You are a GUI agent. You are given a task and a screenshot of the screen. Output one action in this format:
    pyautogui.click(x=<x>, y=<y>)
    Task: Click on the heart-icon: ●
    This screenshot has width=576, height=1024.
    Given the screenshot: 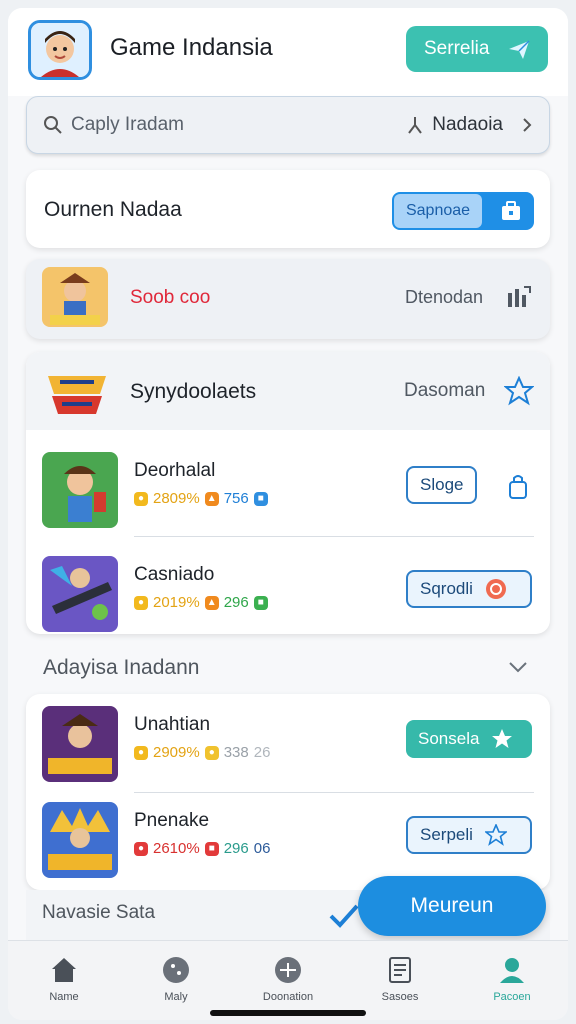 What is the action you would take?
    pyautogui.click(x=141, y=848)
    